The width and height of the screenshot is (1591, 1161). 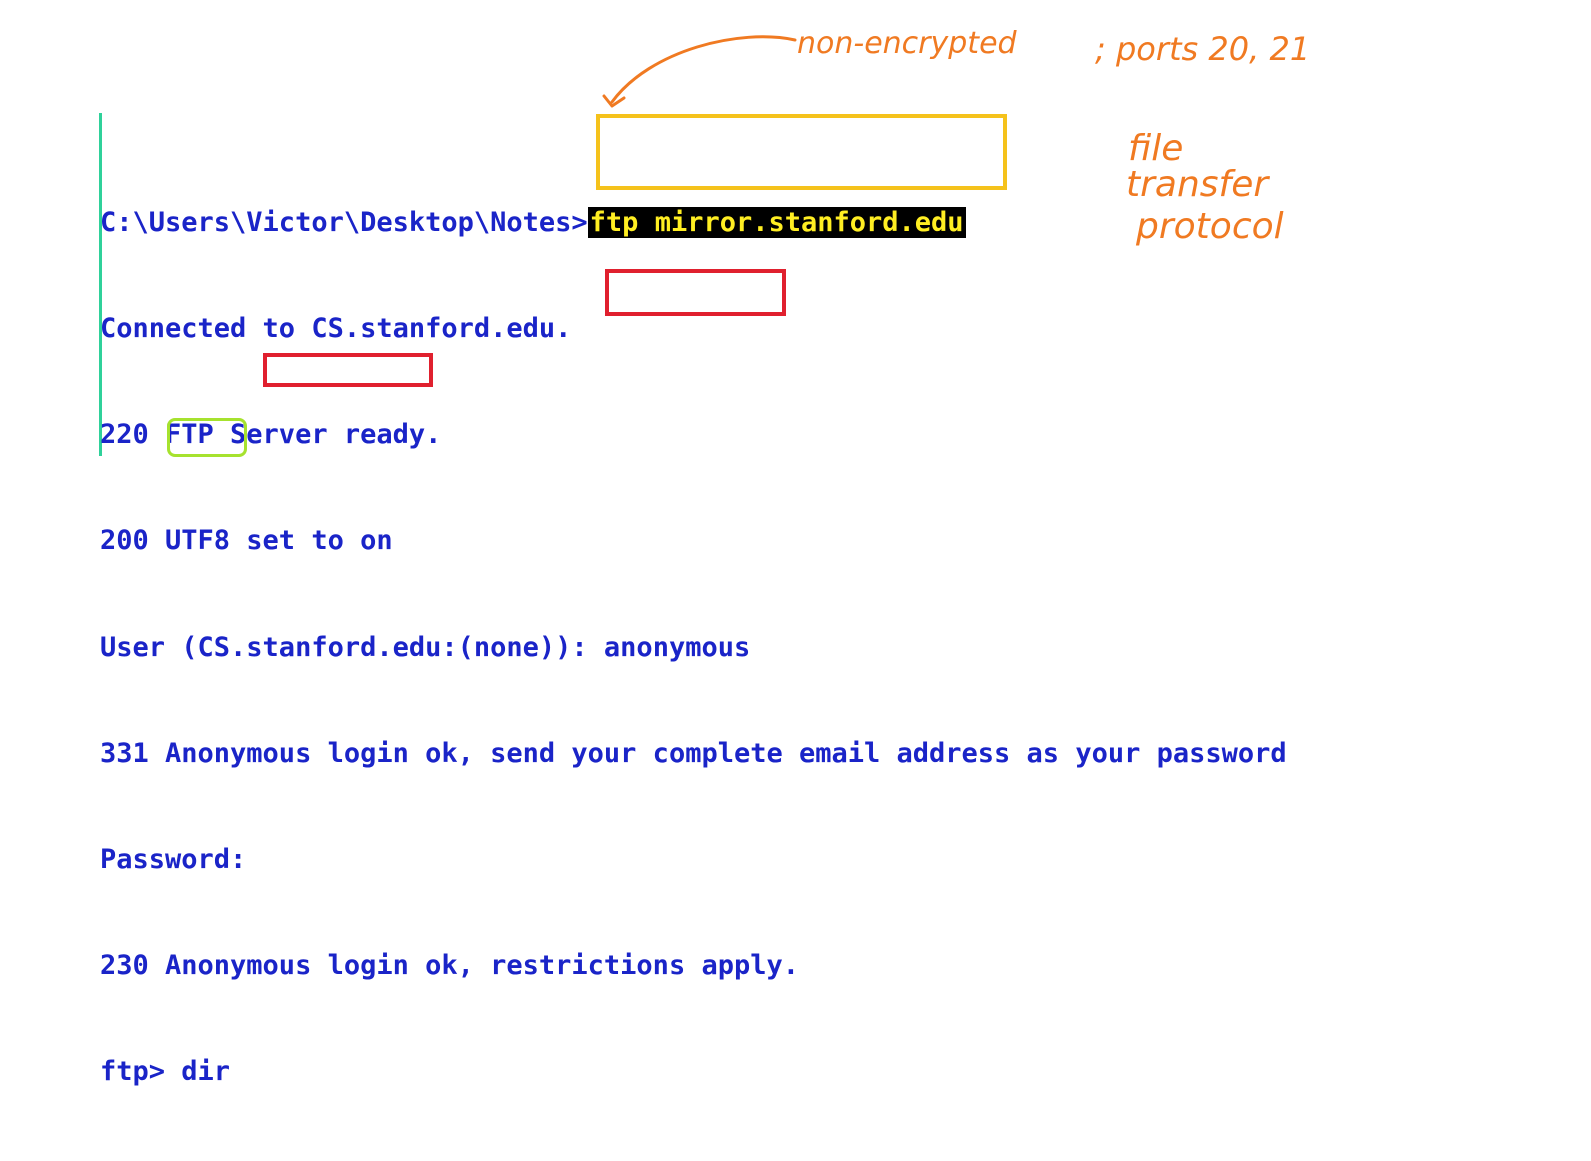 What do you see at coordinates (1209, 226) in the screenshot?
I see `note-acronym-protocol: protocol` at bounding box center [1209, 226].